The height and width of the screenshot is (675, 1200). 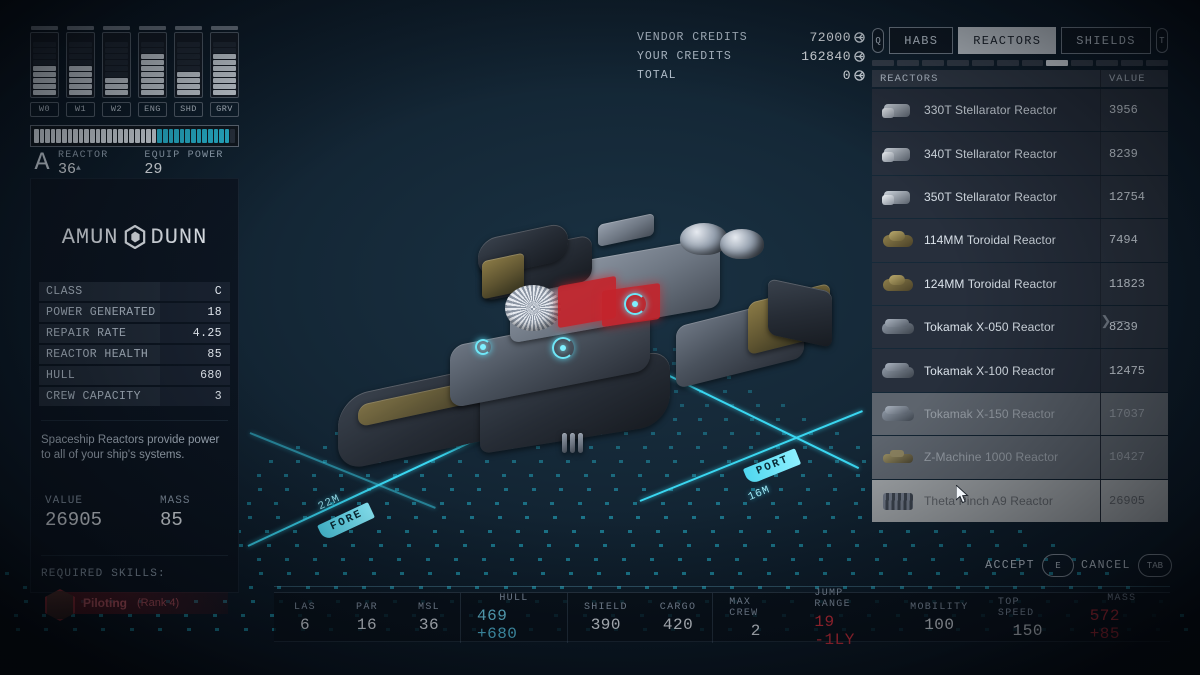 I want to click on accept-key: E, so click(x=1057, y=565).